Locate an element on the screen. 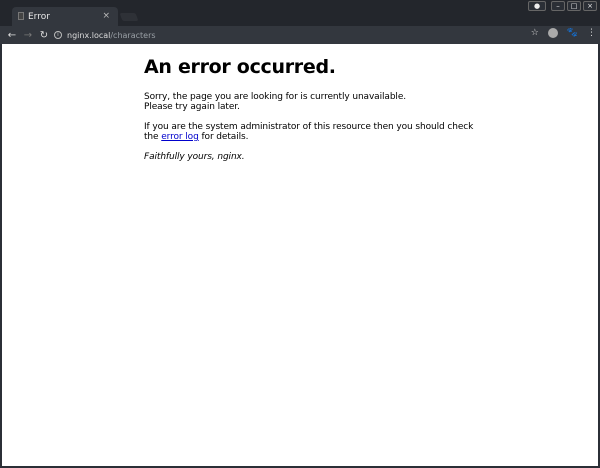 The image size is (600, 468). profile-icon: ● is located at coordinates (537, 6).